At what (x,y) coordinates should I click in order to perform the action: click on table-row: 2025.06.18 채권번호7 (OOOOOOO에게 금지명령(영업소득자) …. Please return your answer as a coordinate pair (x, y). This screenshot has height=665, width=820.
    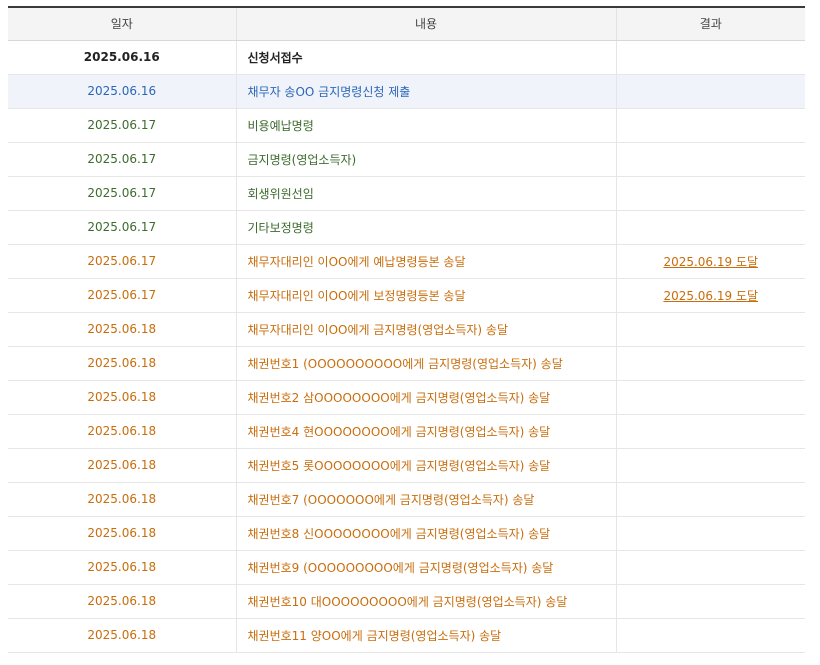
    Looking at the image, I should click on (406, 499).